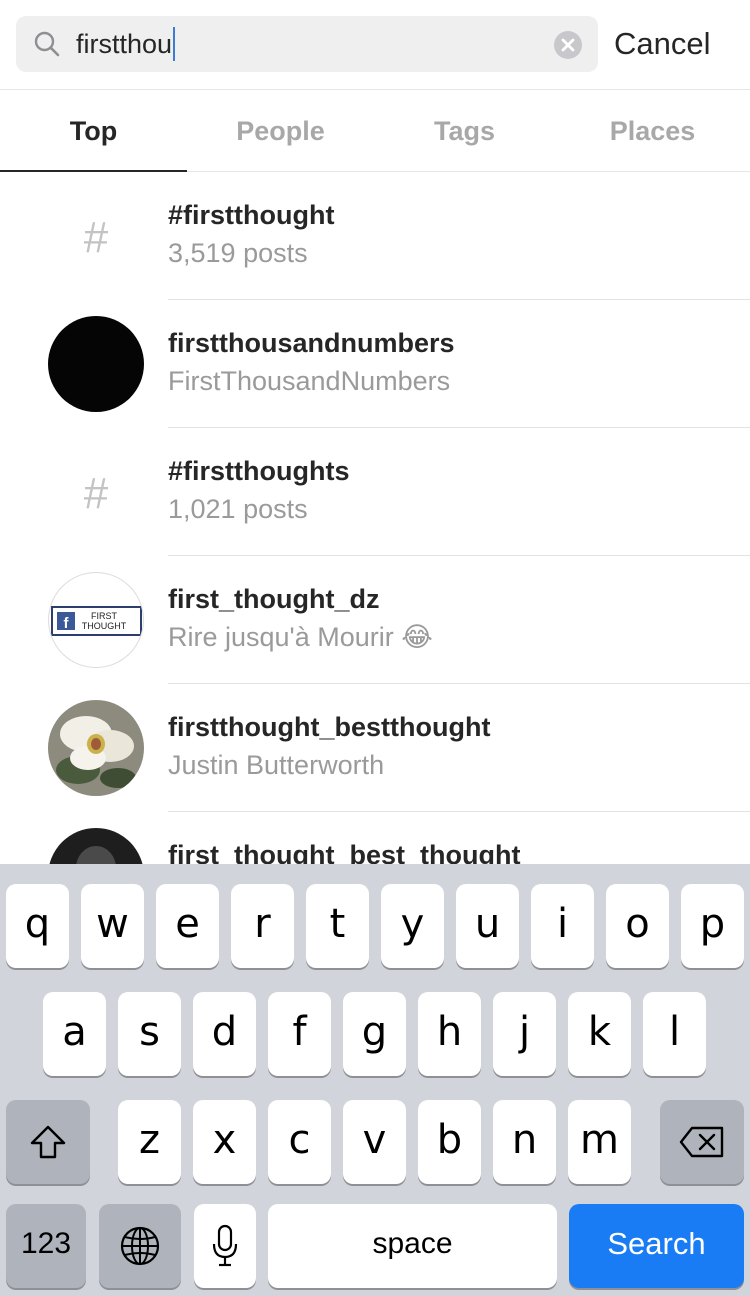 This screenshot has width=750, height=1296. I want to click on result-title: #firstthoughts, so click(259, 471).